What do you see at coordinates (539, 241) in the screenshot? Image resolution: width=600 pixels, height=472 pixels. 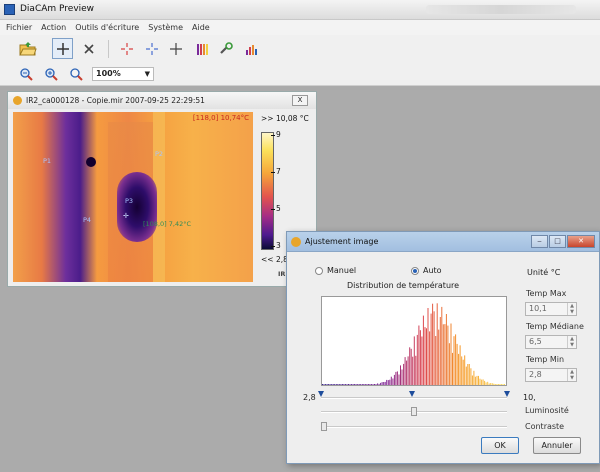 I see `minimize-button: ‒` at bounding box center [539, 241].